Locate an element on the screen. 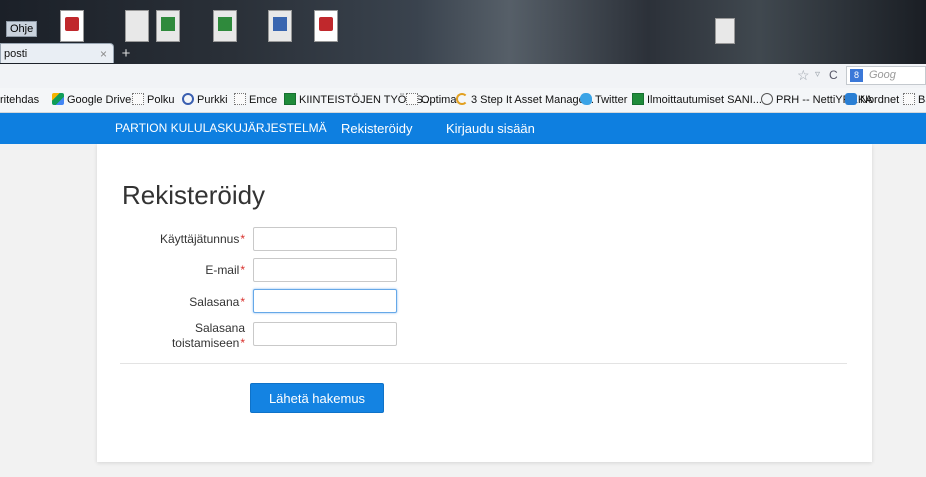 This screenshot has height=477, width=926. window-chrome: Ohje posti × + is located at coordinates (463, 32).